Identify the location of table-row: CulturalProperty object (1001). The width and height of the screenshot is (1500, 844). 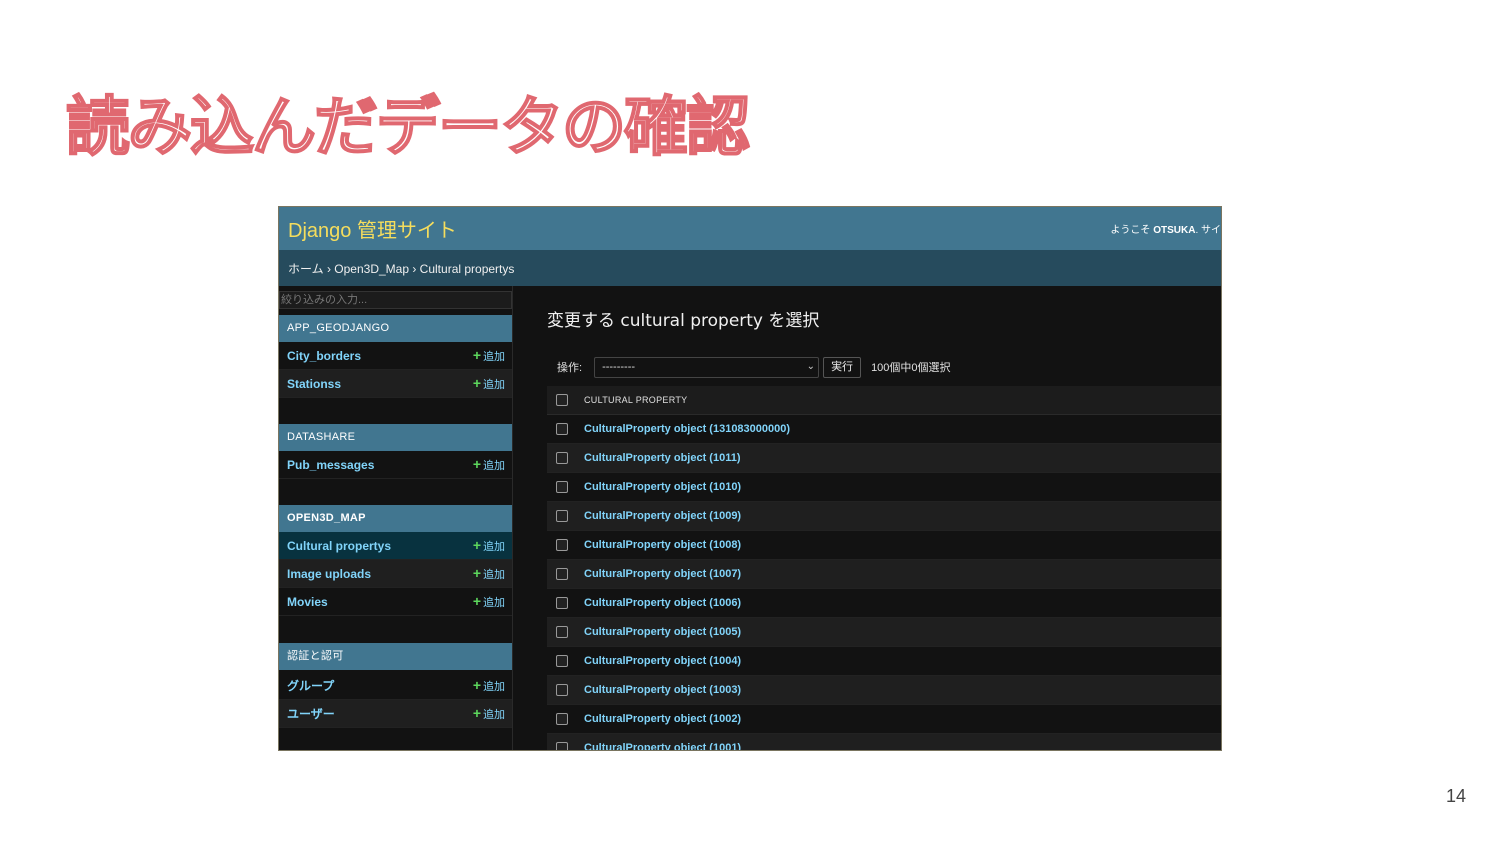
(884, 742).